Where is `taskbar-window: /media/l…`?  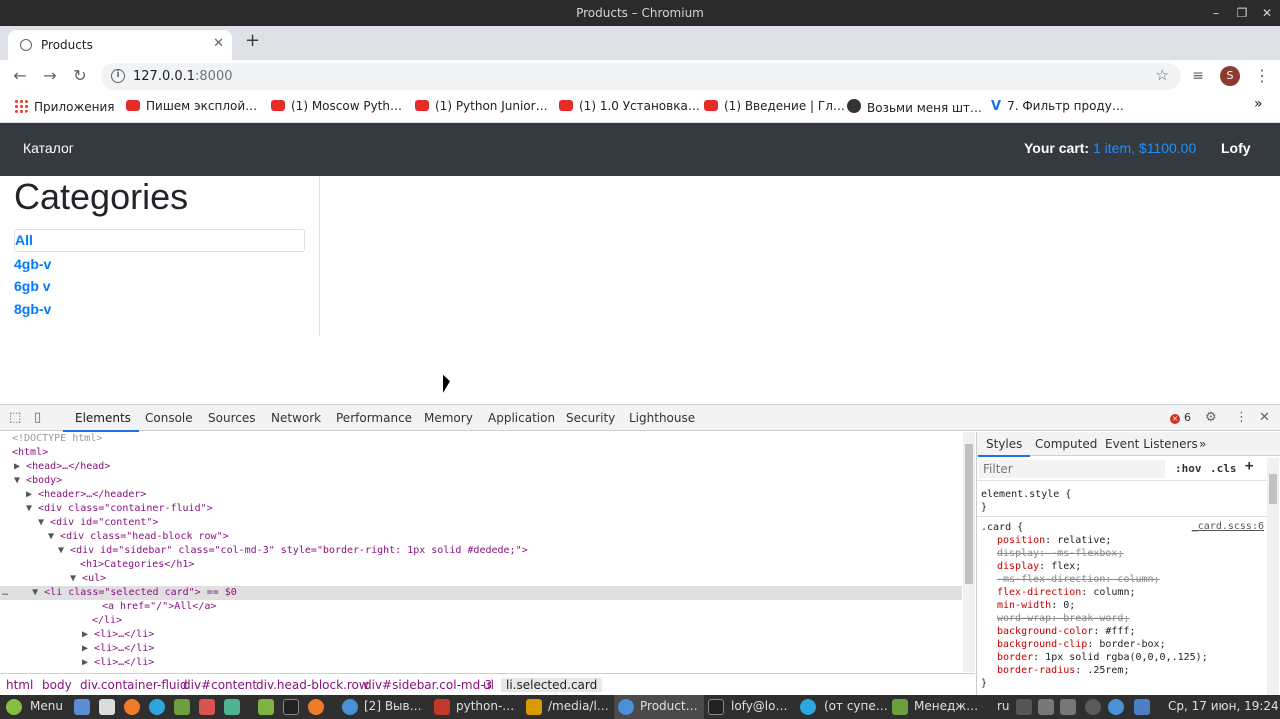 taskbar-window: /media/l… is located at coordinates (578, 706).